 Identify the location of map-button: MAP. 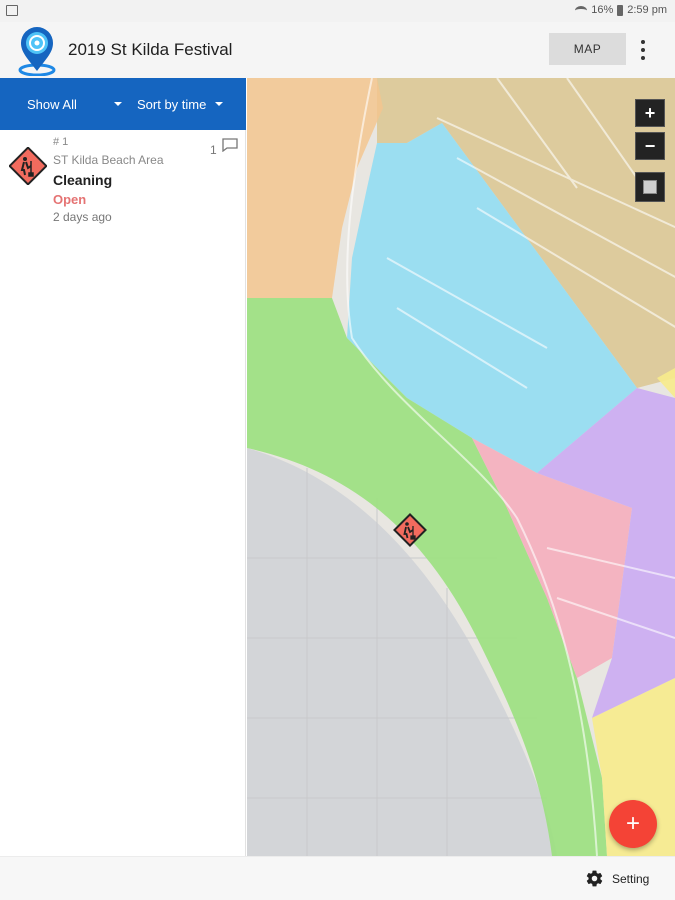
(587, 49).